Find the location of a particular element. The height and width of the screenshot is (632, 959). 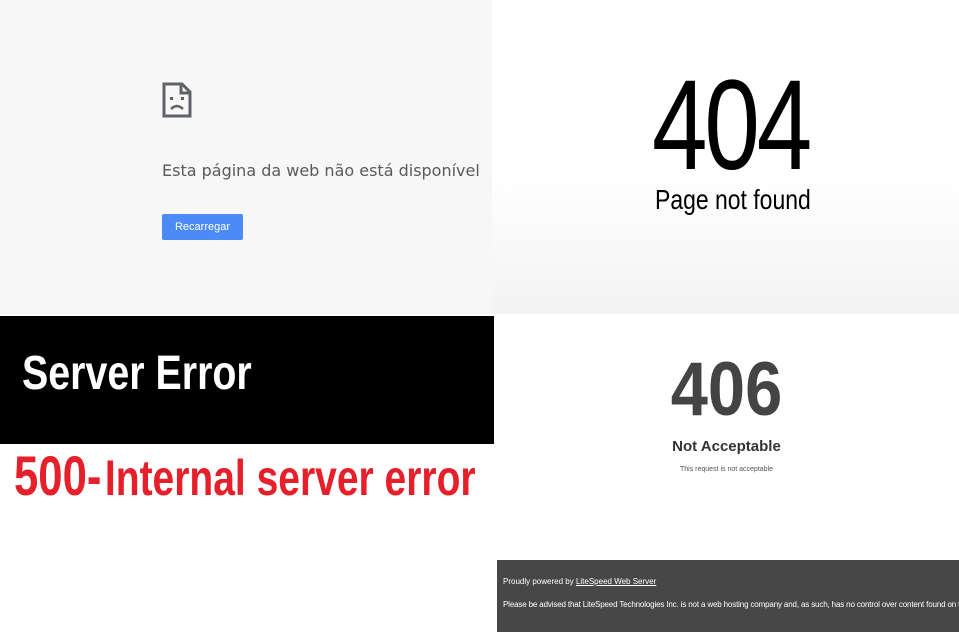

error-detail: This request is not acceptable is located at coordinates (726, 469).